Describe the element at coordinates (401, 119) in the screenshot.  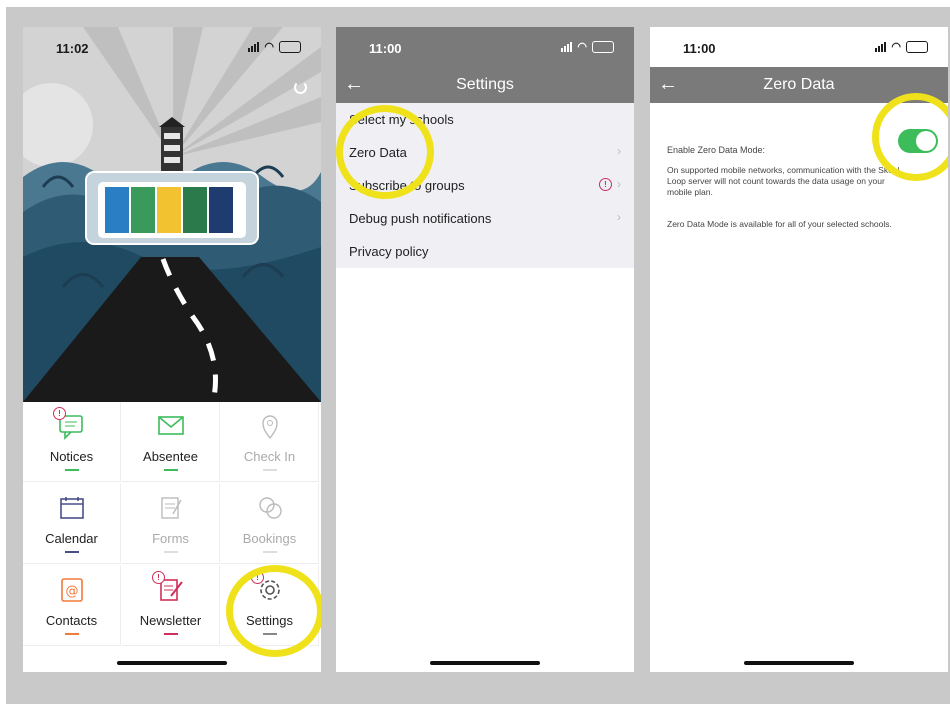
I see `settings-row-label: Select my schools` at that location.